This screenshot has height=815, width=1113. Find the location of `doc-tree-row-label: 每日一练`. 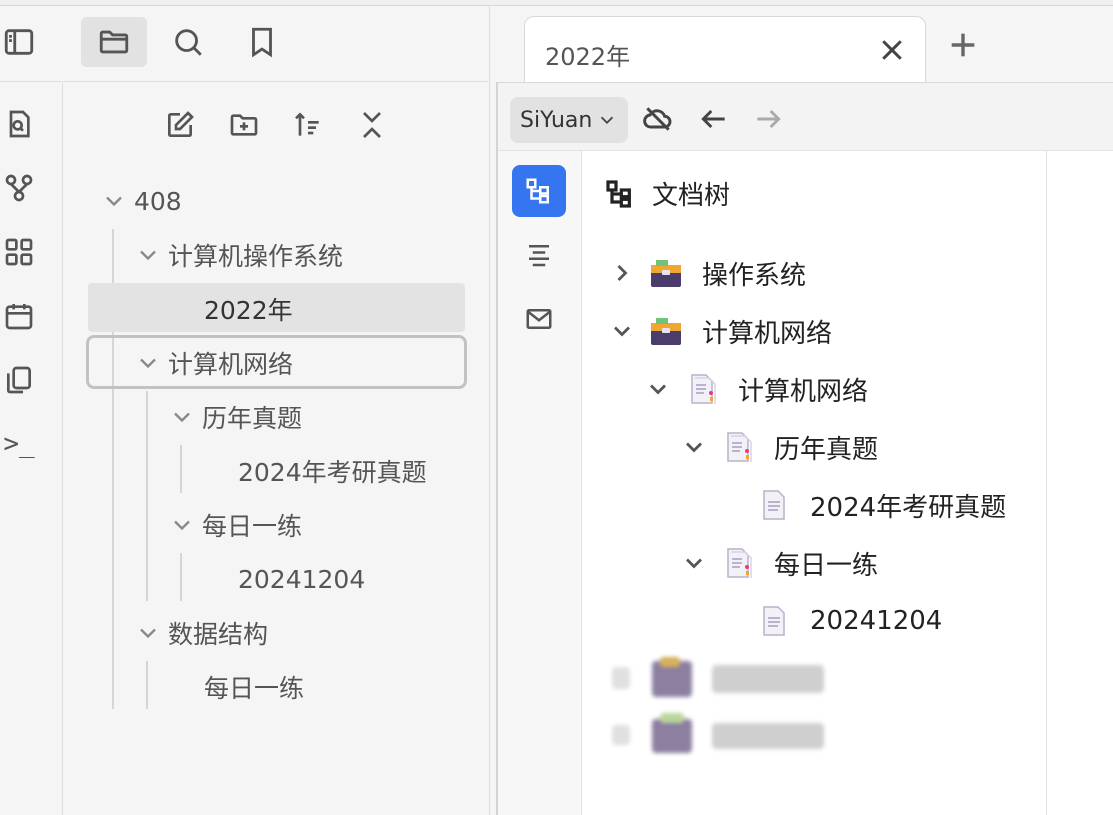

doc-tree-row-label: 每日一练 is located at coordinates (826, 565).